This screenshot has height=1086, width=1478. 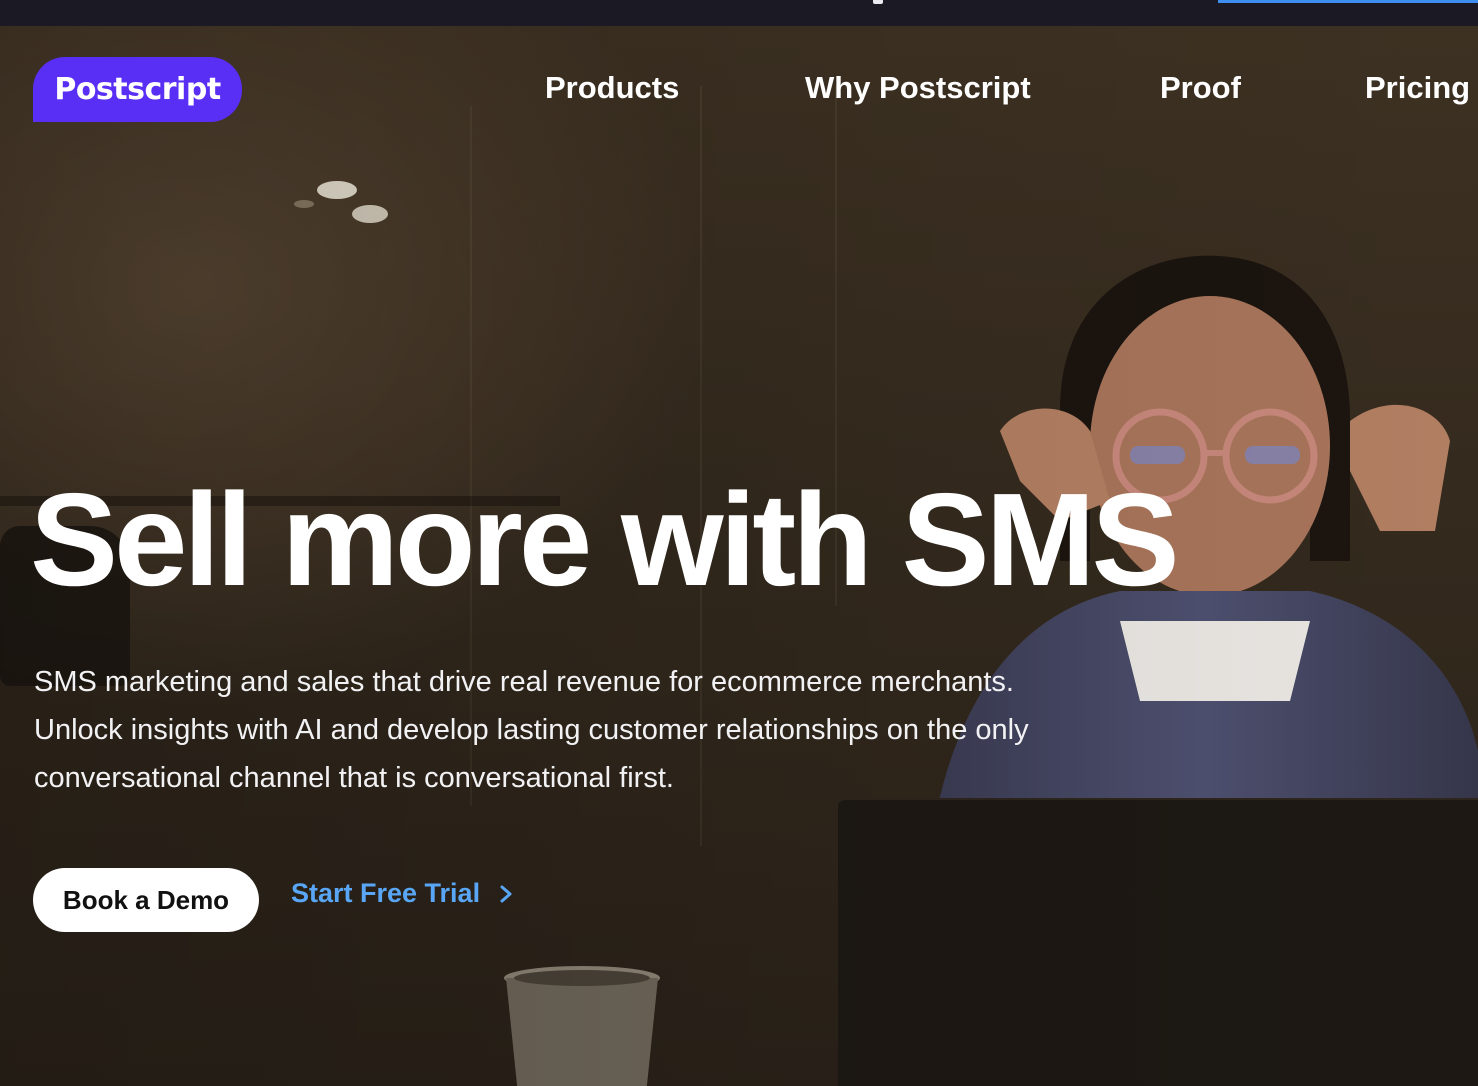 What do you see at coordinates (605, 539) in the screenshot?
I see `hero-headline: Sell more with SMS` at bounding box center [605, 539].